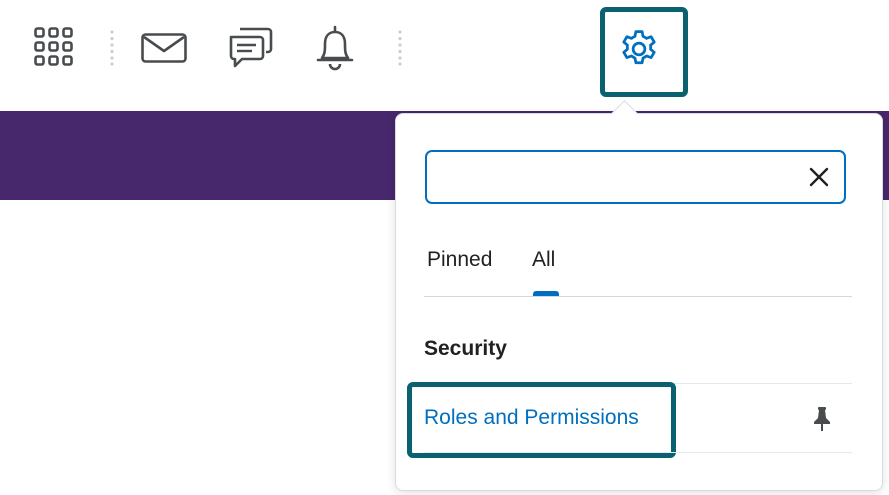 This screenshot has width=889, height=495. Describe the element at coordinates (251, 47) in the screenshot. I see `message-icon` at that location.